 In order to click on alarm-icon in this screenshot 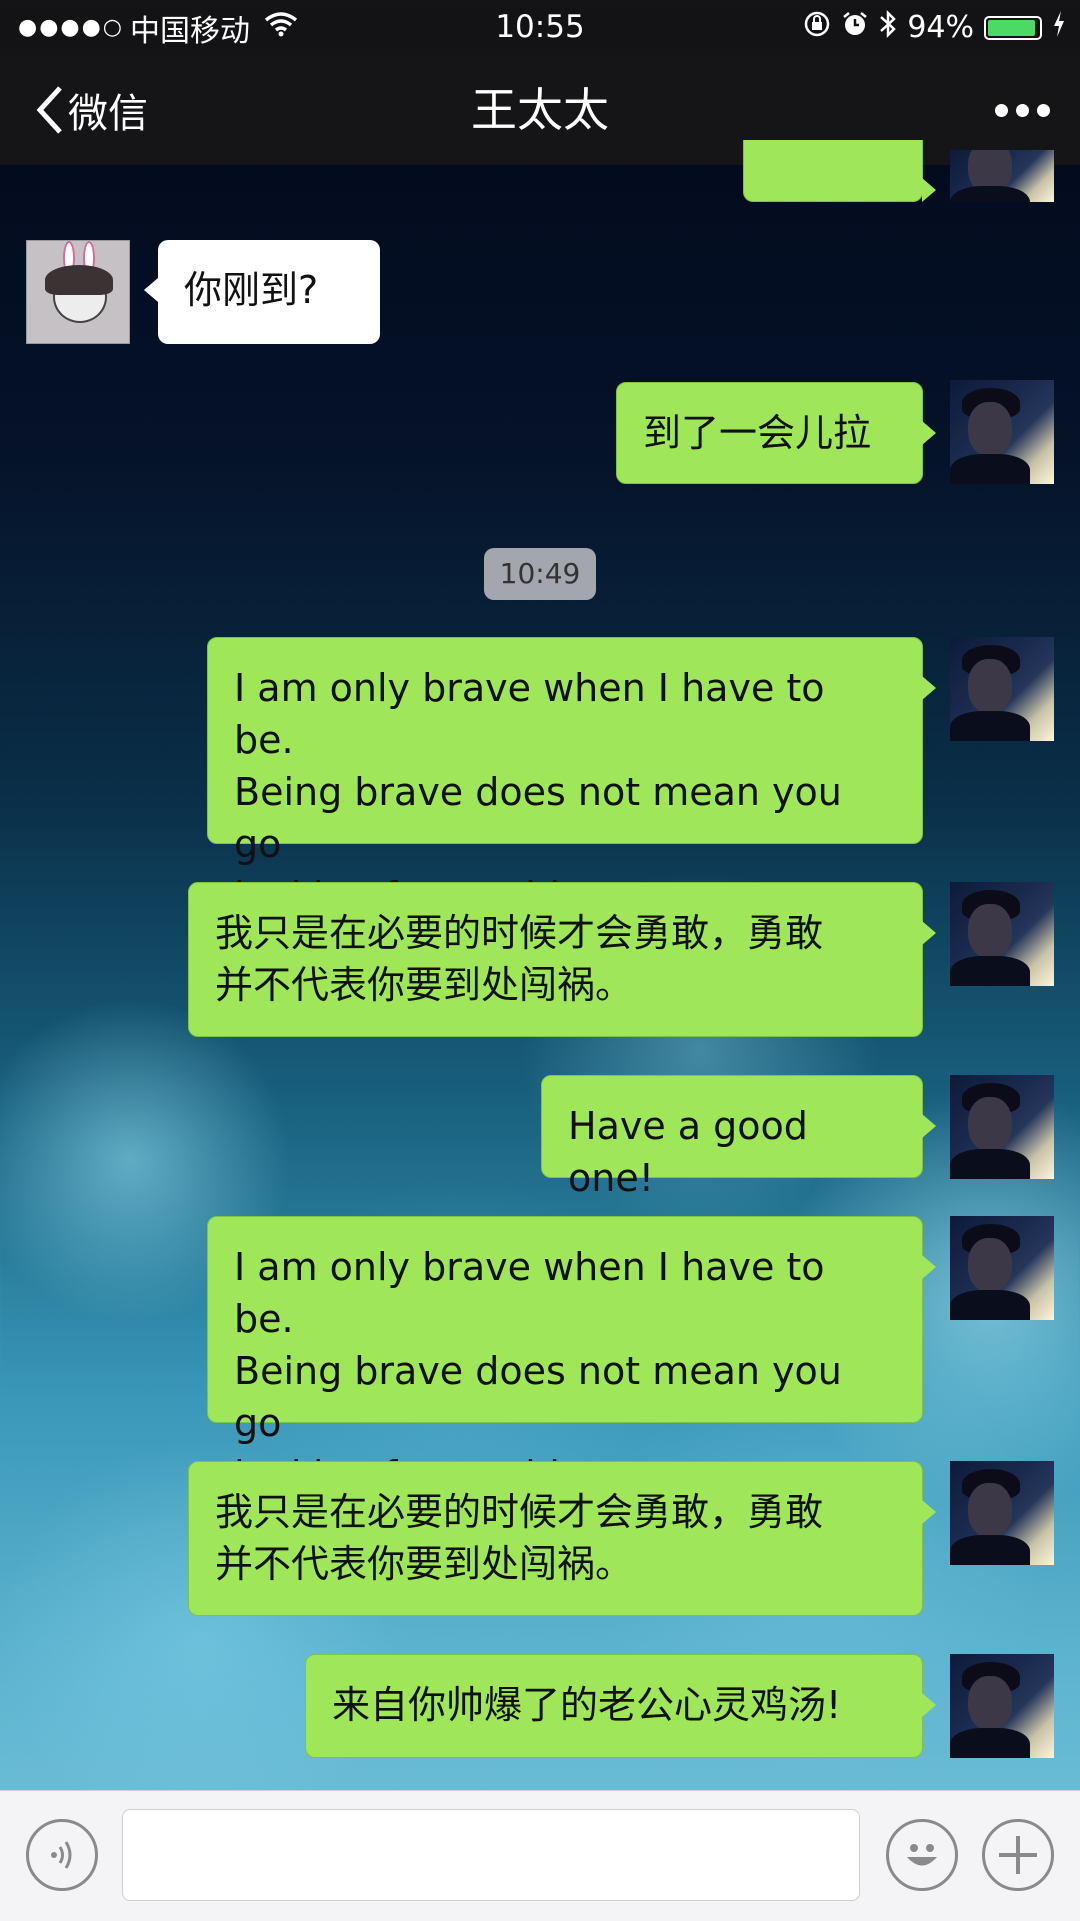, I will do `click(855, 27)`.